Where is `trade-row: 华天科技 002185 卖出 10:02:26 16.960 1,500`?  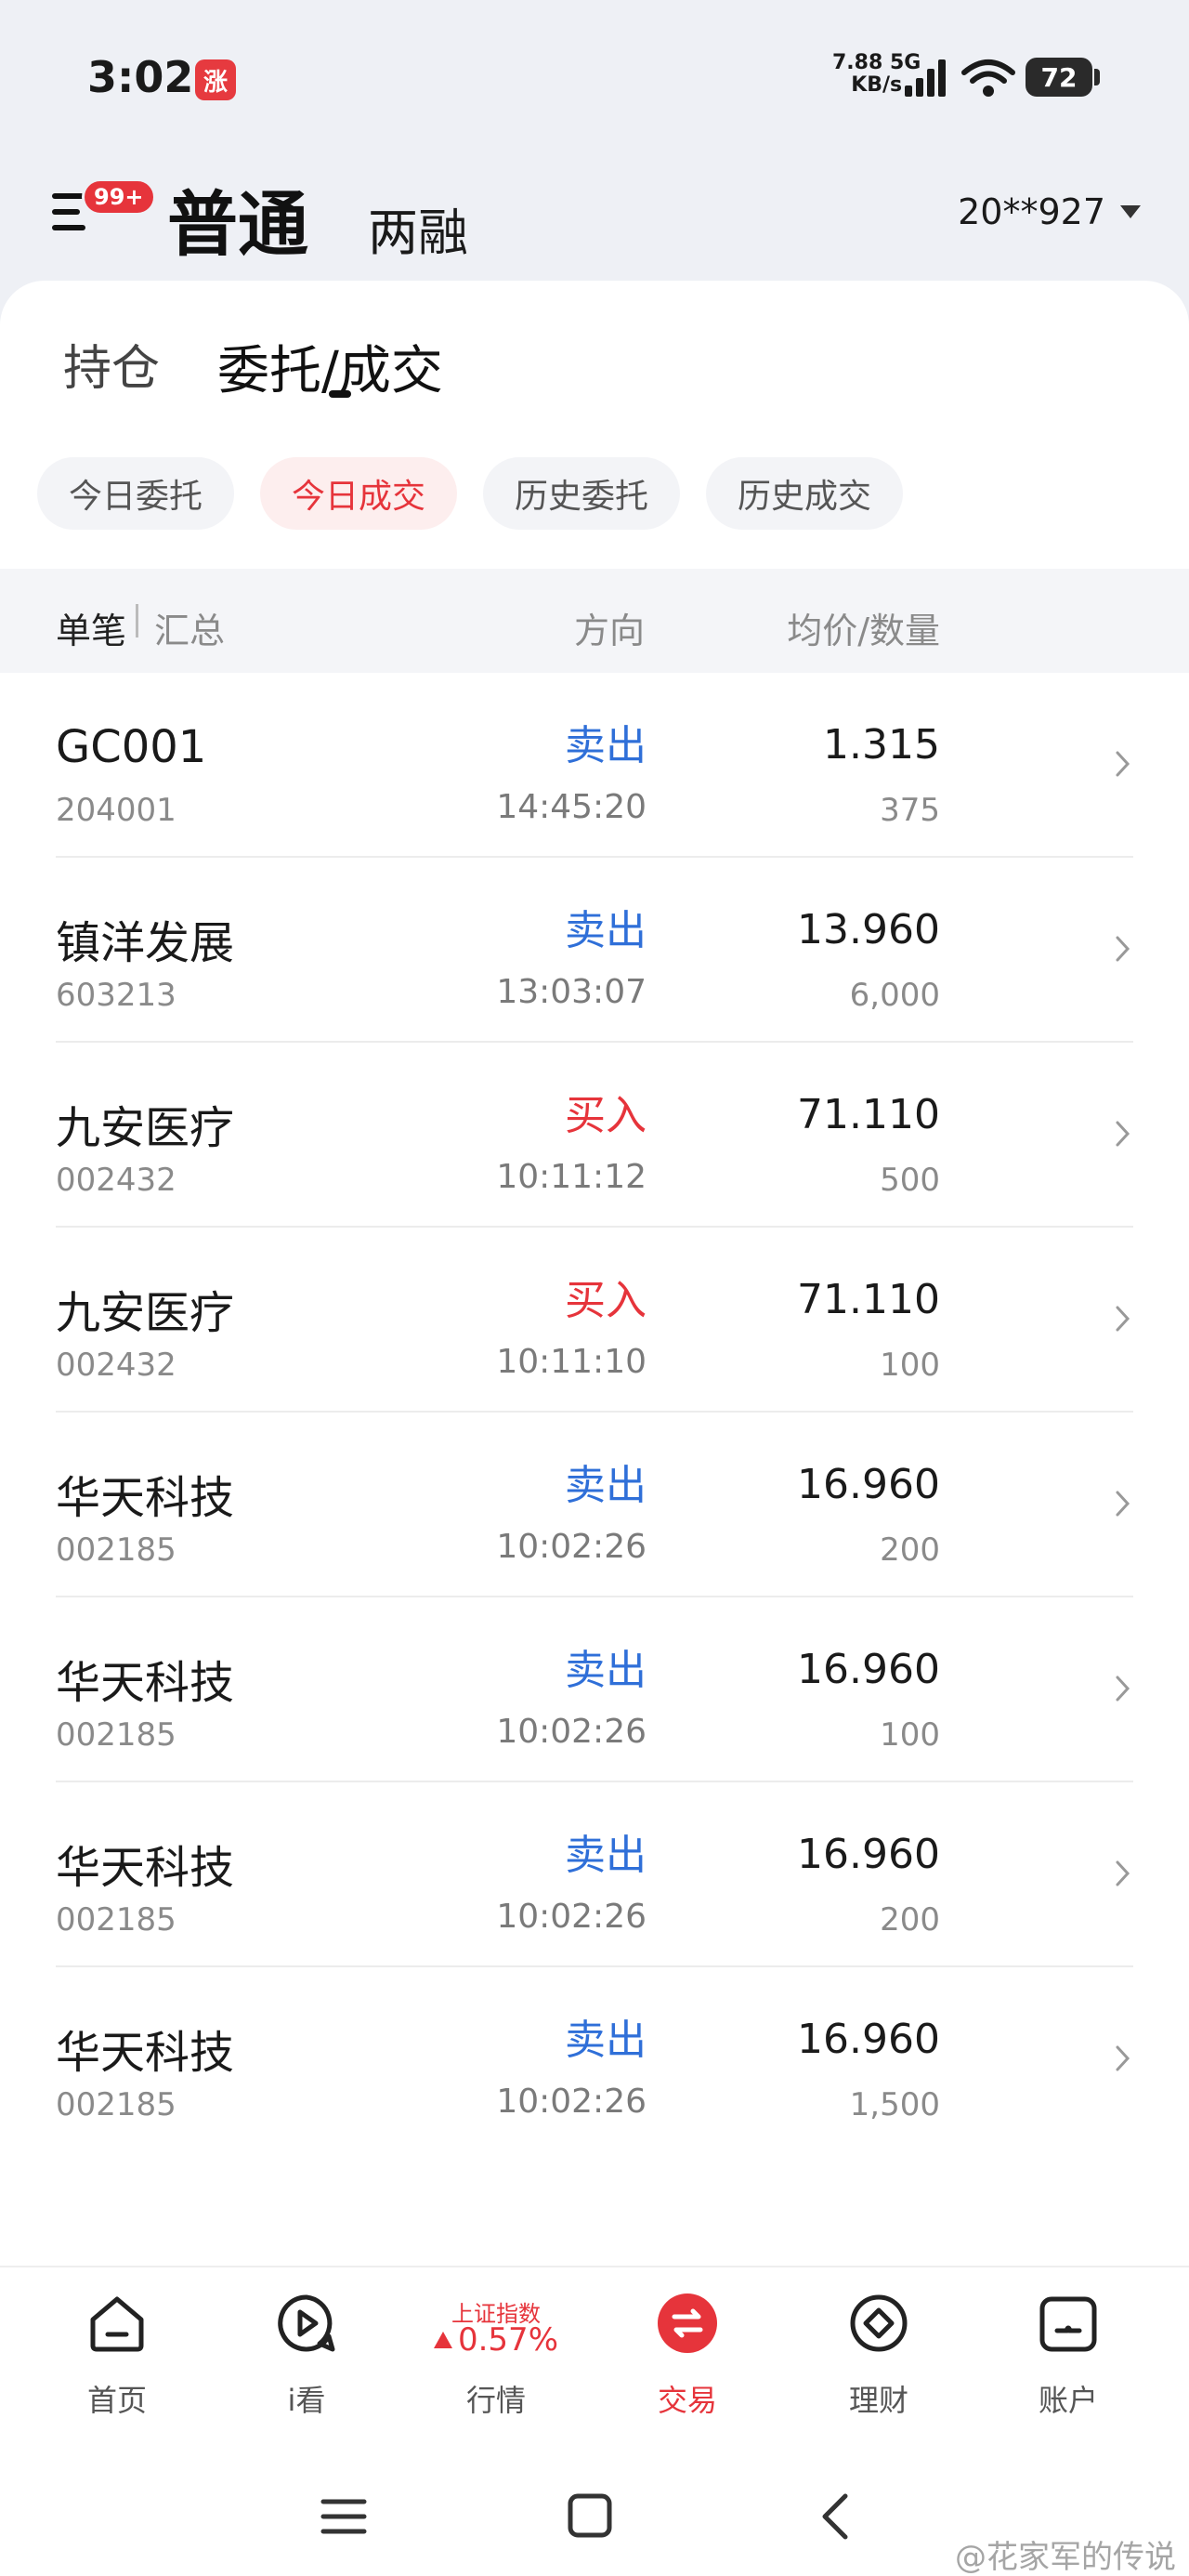 trade-row: 华天科技 002185 卖出 10:02:26 16.960 1,500 is located at coordinates (594, 2059).